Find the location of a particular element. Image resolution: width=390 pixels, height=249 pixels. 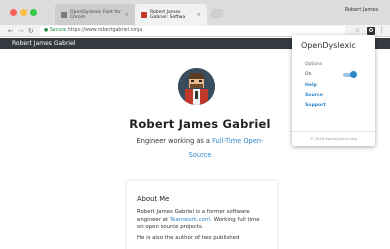

avatar is located at coordinates (196, 86).